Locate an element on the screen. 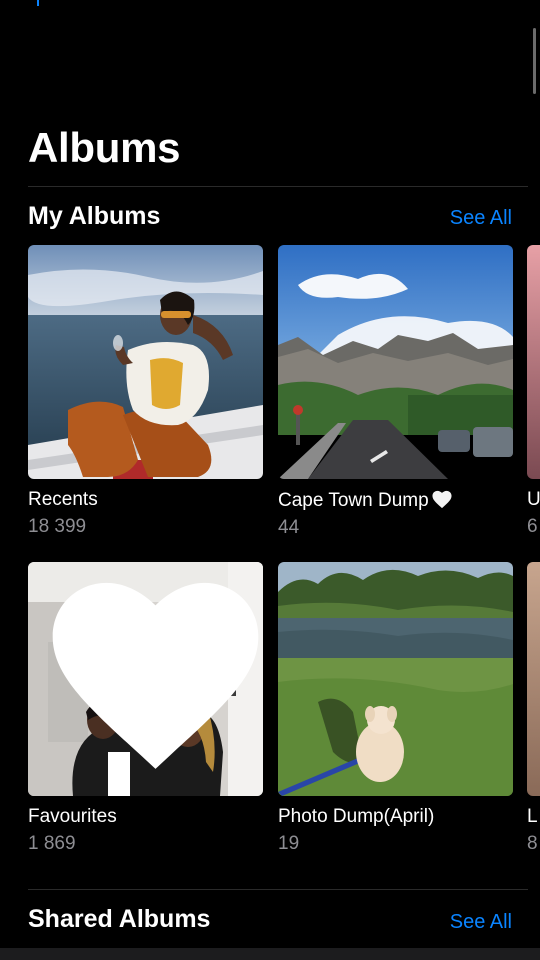  tab-bar is located at coordinates (270, 954).